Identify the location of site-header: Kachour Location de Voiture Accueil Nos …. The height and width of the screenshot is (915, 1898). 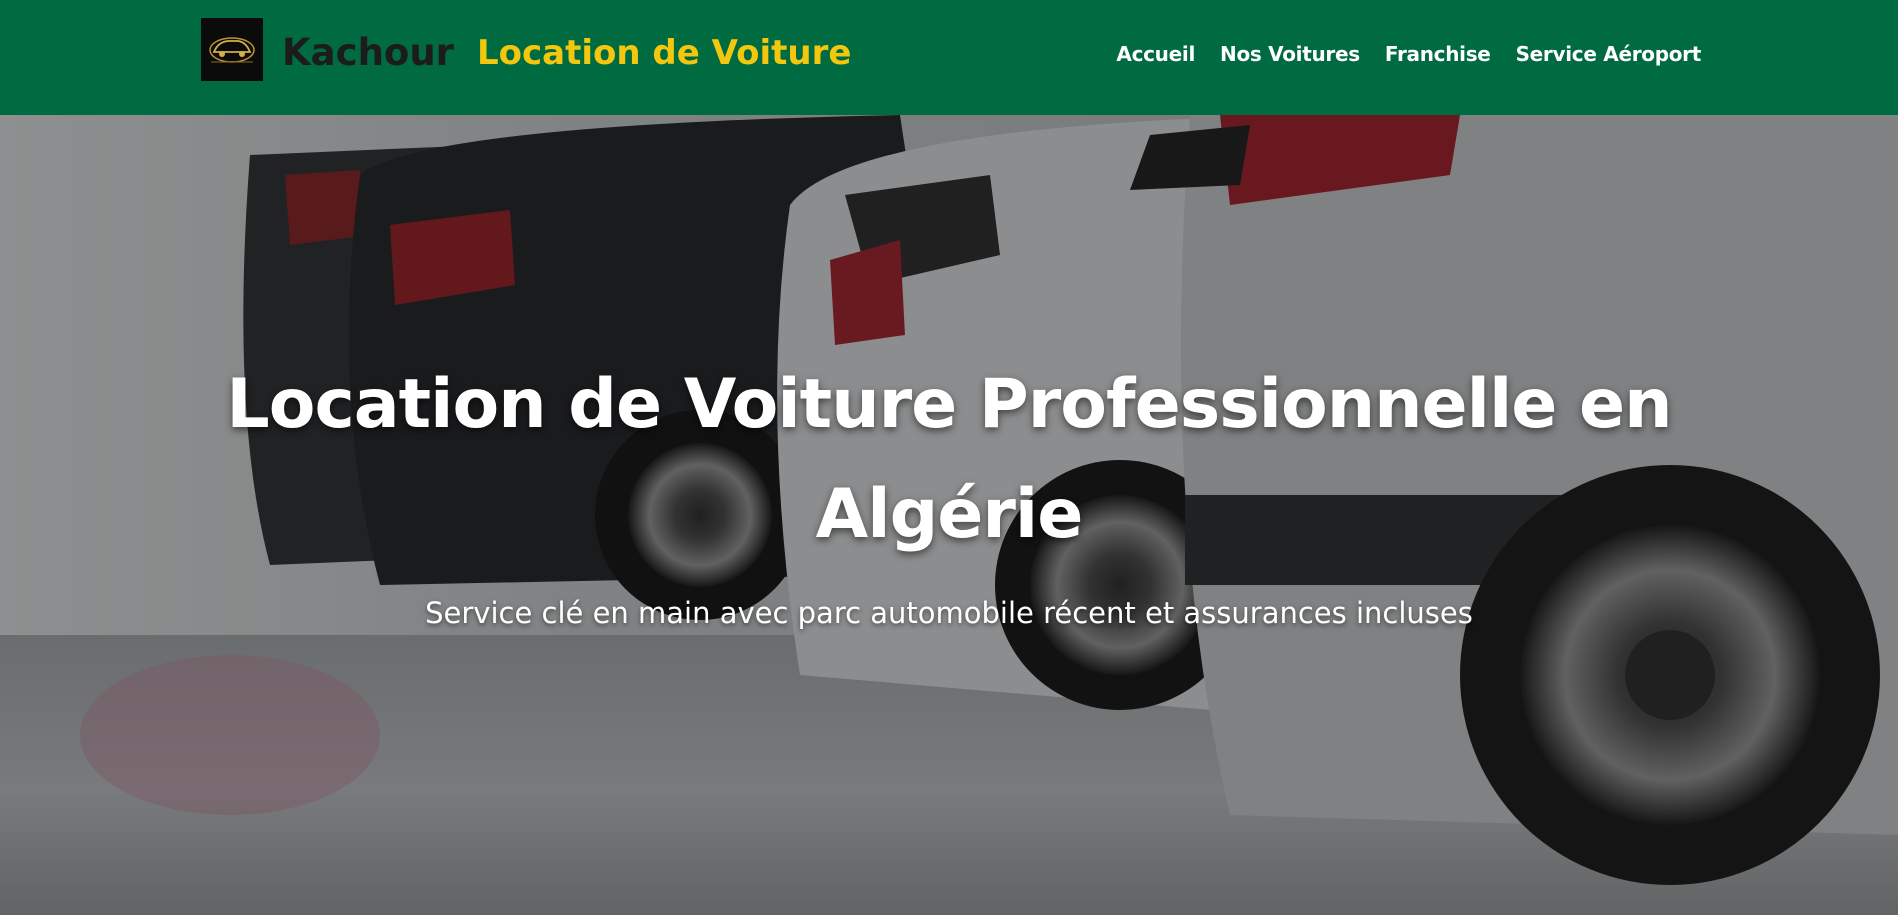
(949, 57).